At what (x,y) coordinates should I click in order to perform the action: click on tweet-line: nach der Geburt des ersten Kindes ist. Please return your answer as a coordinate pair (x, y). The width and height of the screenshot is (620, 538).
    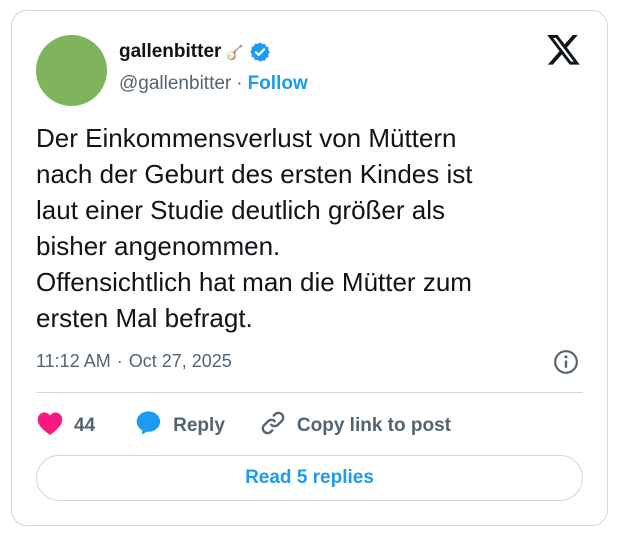
    Looking at the image, I should click on (254, 174).